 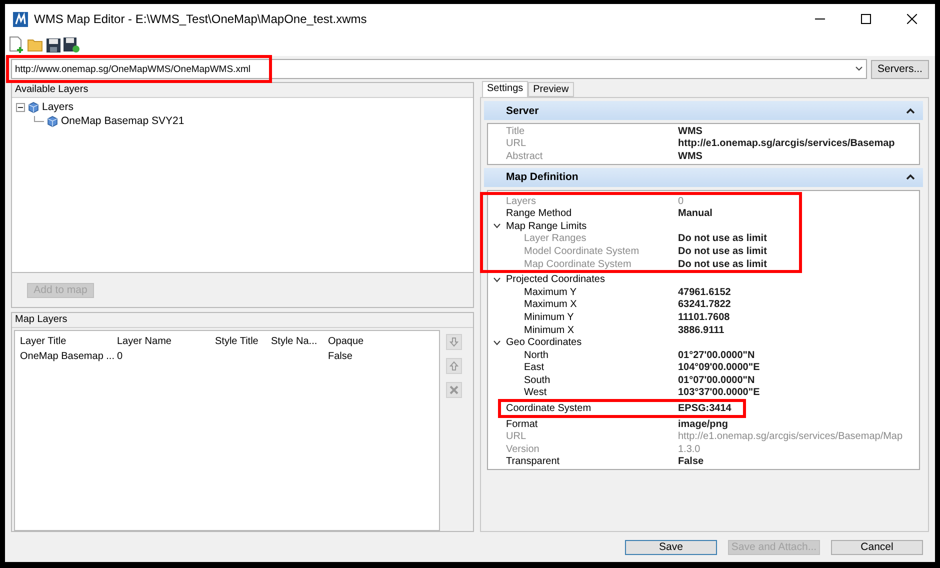 What do you see at coordinates (20, 107) in the screenshot?
I see `collapse-icon` at bounding box center [20, 107].